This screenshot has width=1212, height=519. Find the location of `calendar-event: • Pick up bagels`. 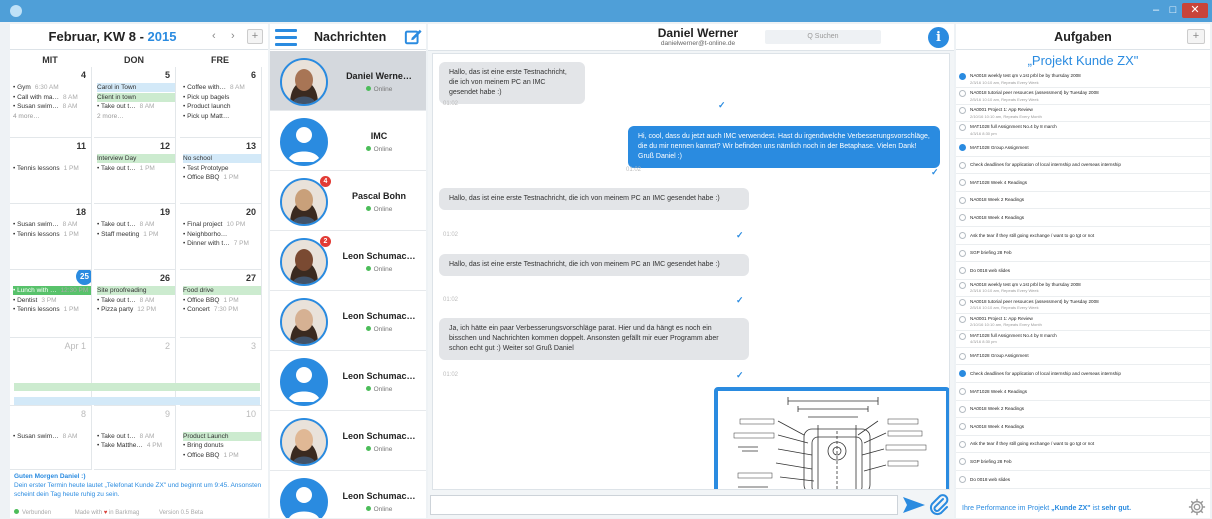

calendar-event: • Pick up bagels is located at coordinates (222, 97).